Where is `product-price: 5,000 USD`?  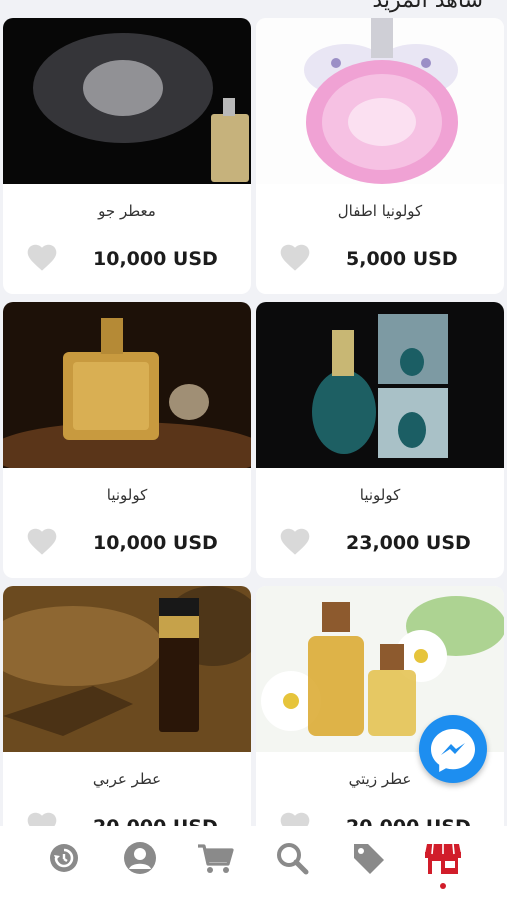 product-price: 5,000 USD is located at coordinates (402, 259).